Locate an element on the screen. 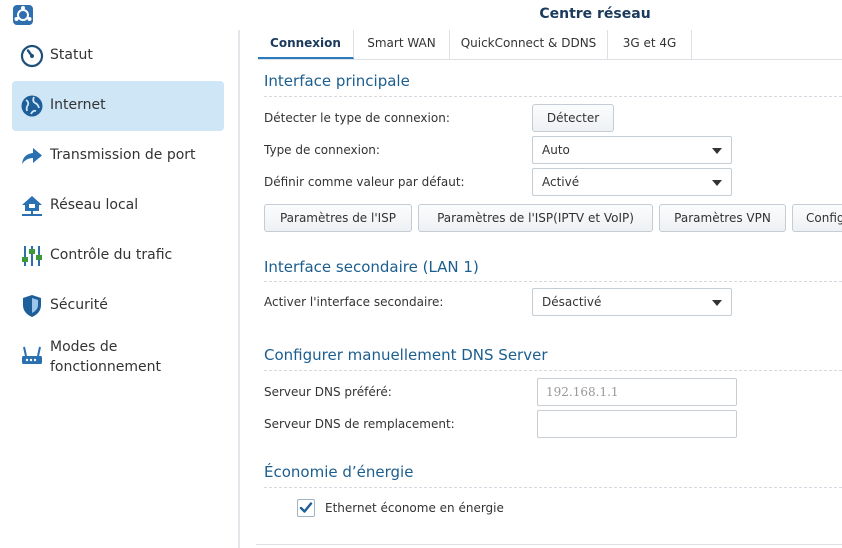 This screenshot has height=548, width=842. sliders-icon is located at coordinates (32, 256).